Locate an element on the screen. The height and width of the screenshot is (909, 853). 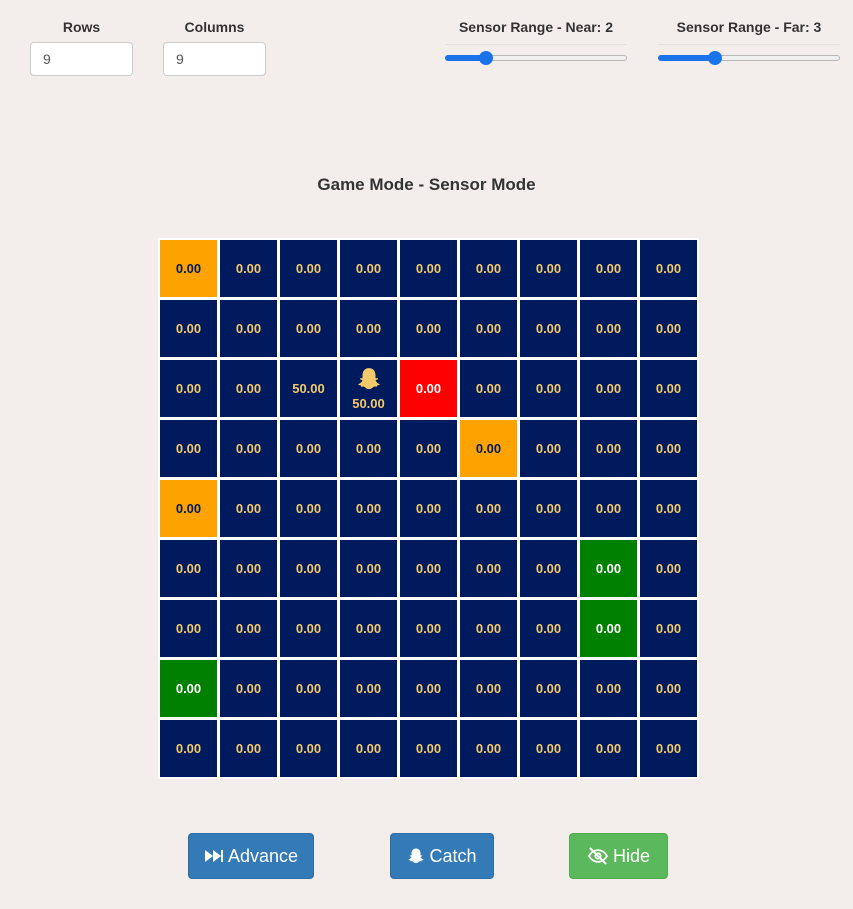
sensor-near-thumb is located at coordinates (485, 58).